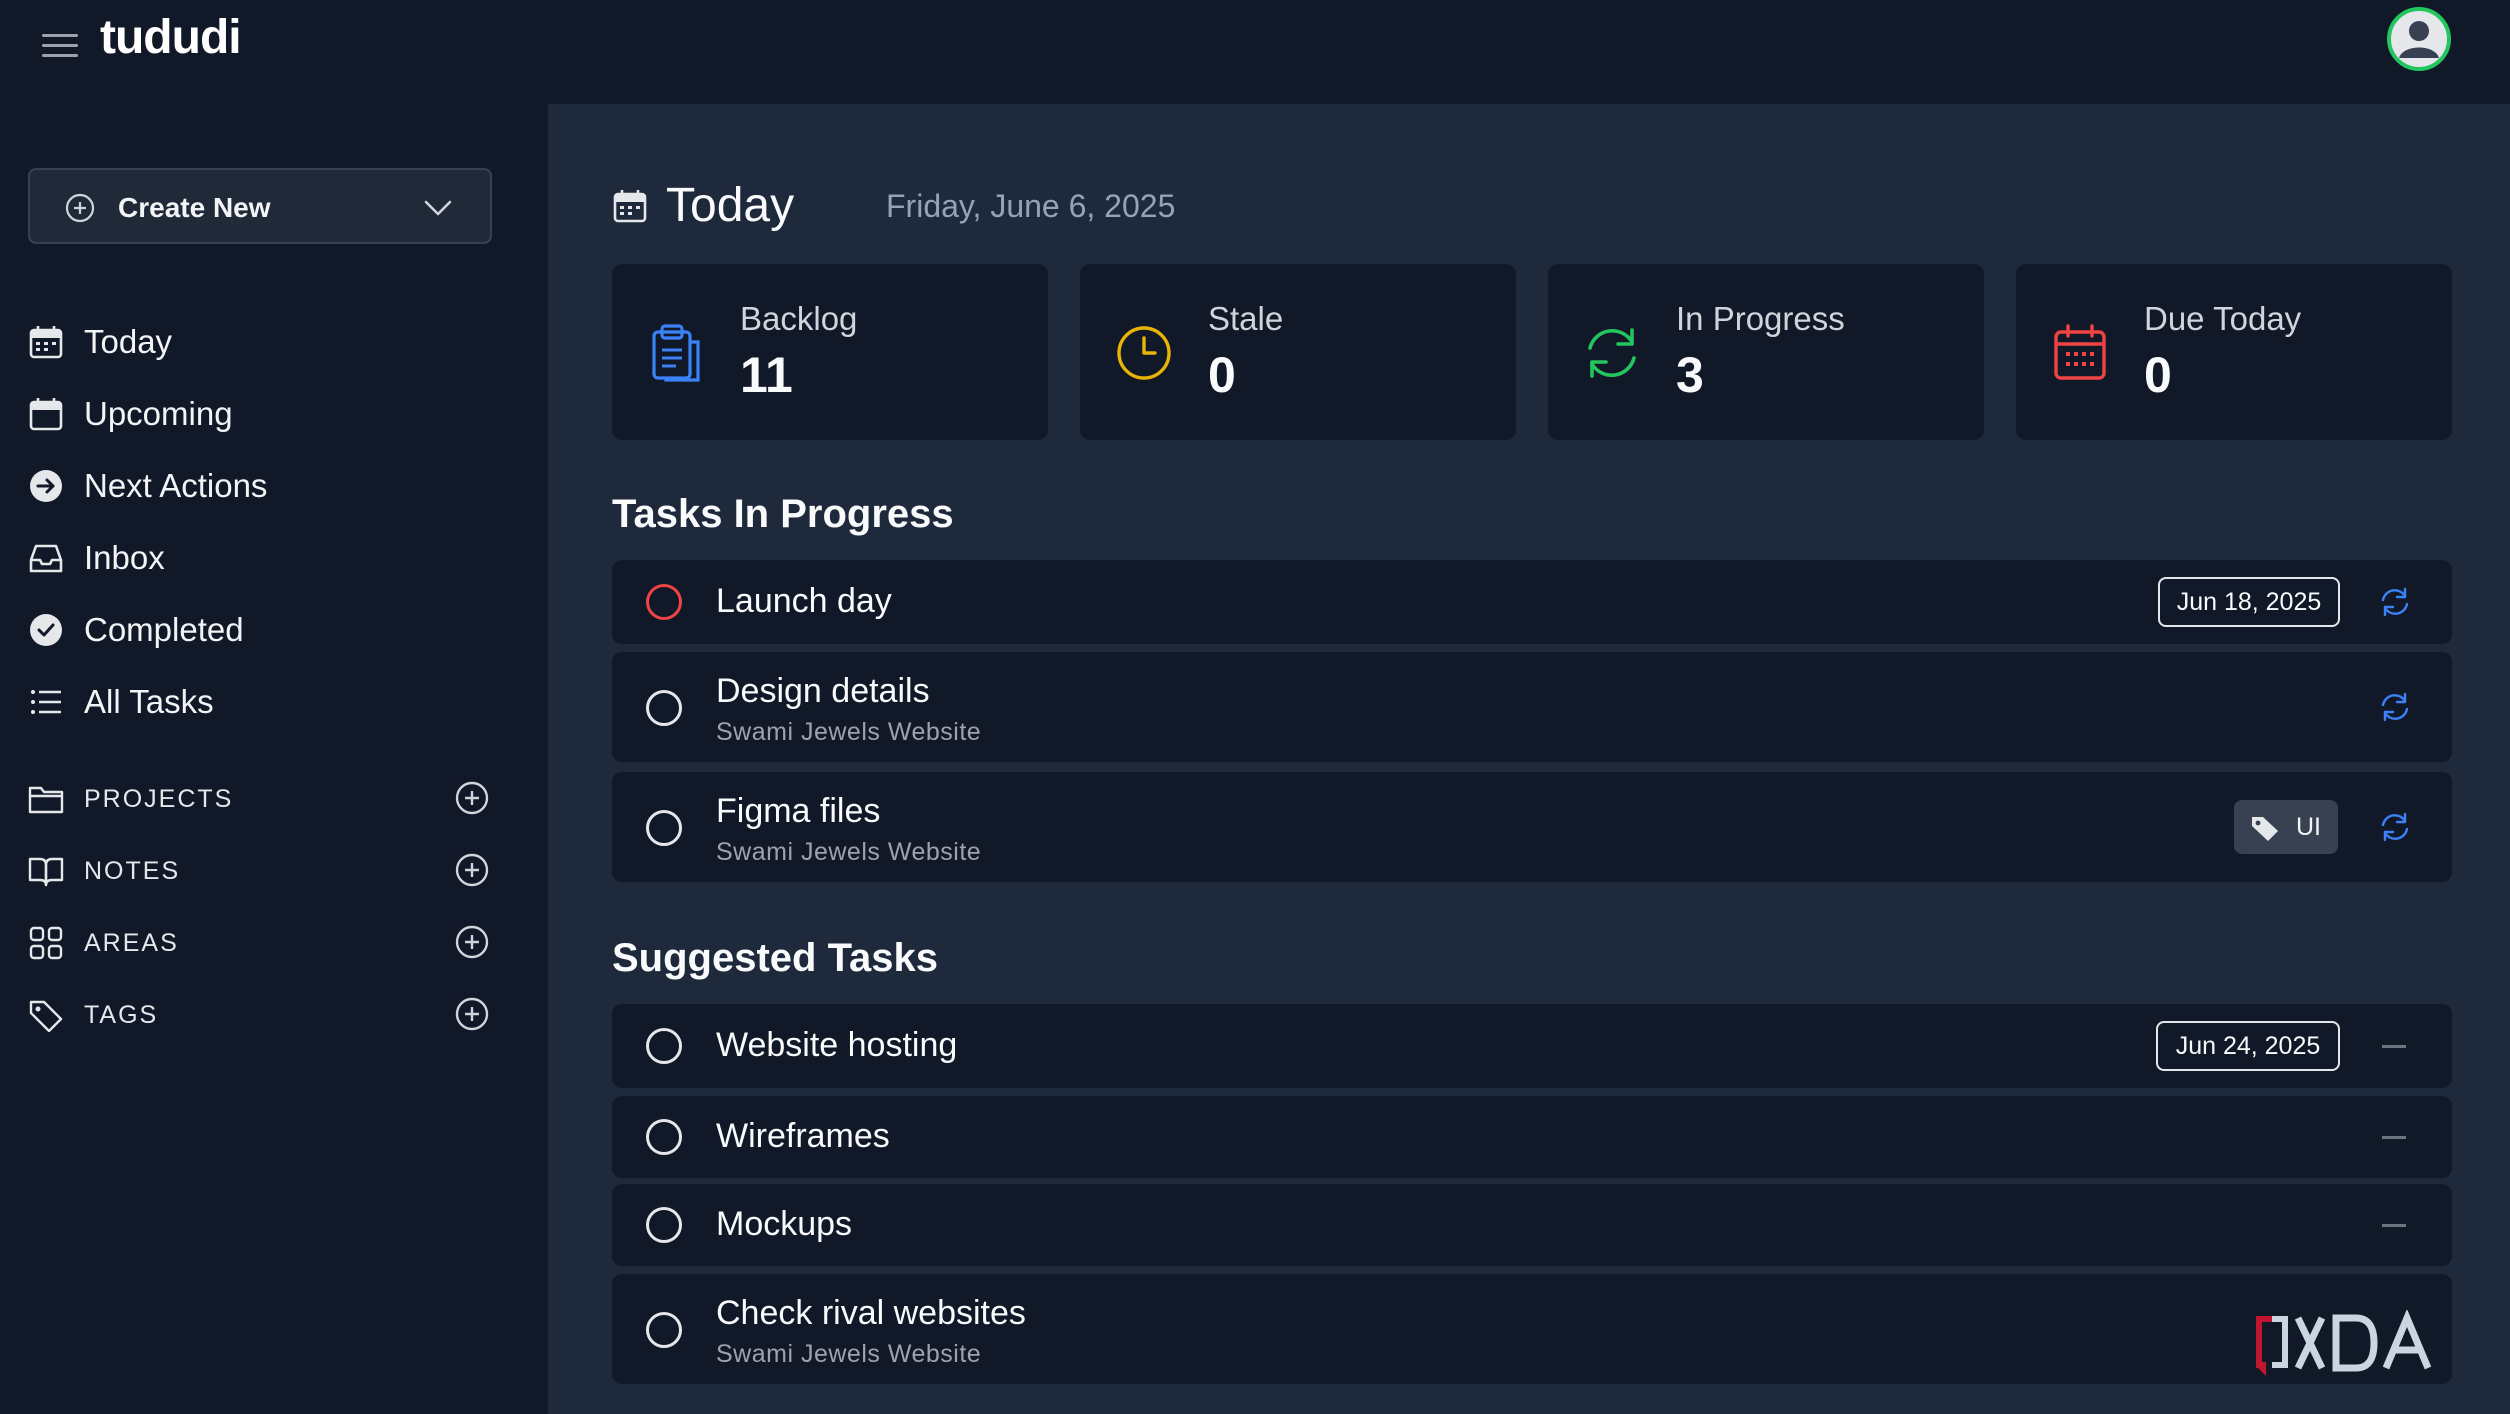  I want to click on task-name: Wireframes, so click(803, 1136).